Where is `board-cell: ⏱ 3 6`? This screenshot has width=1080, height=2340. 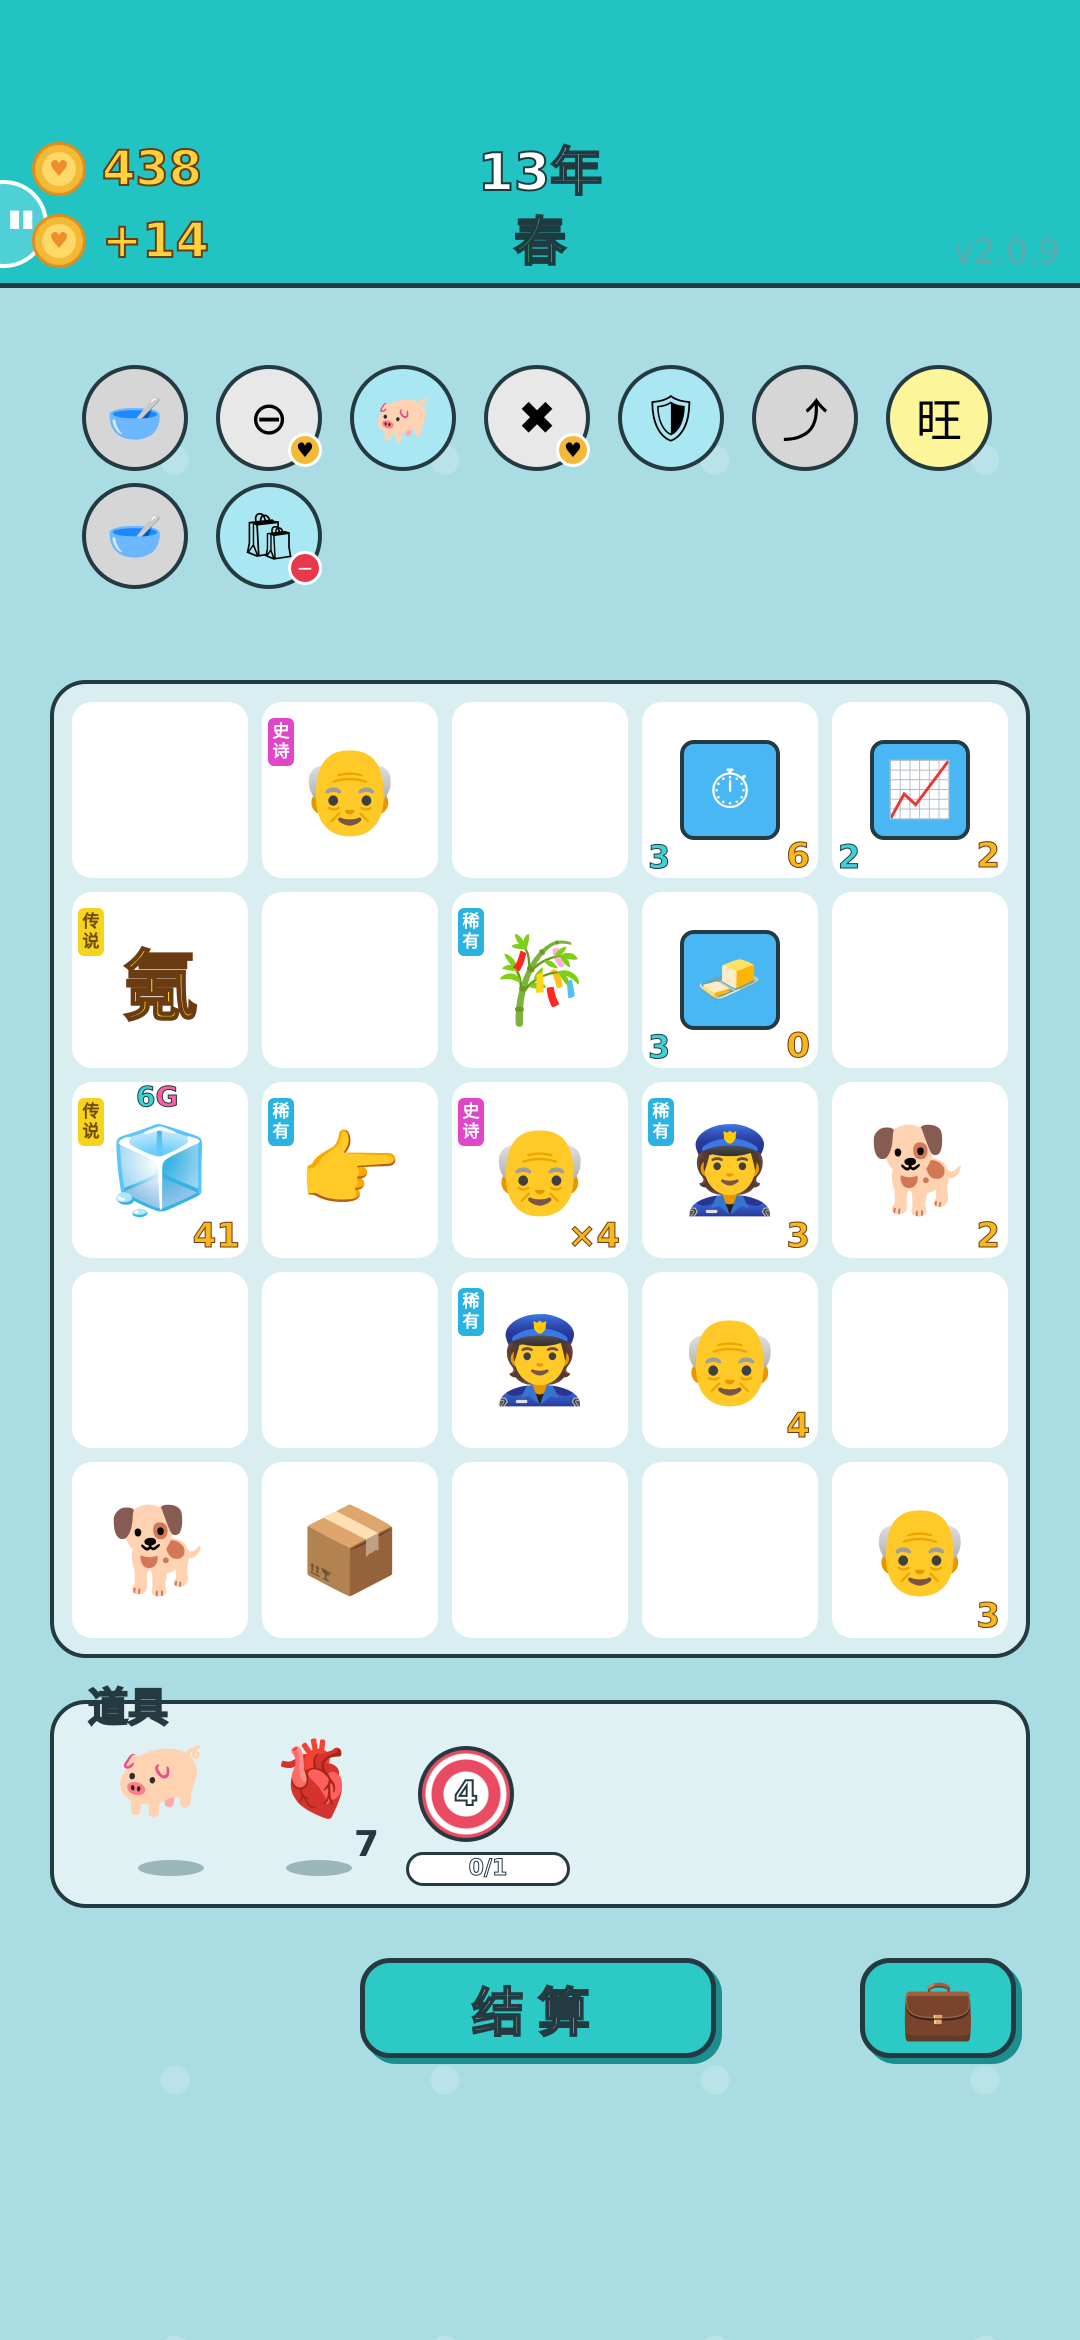
board-cell: ⏱ 3 6 is located at coordinates (730, 790).